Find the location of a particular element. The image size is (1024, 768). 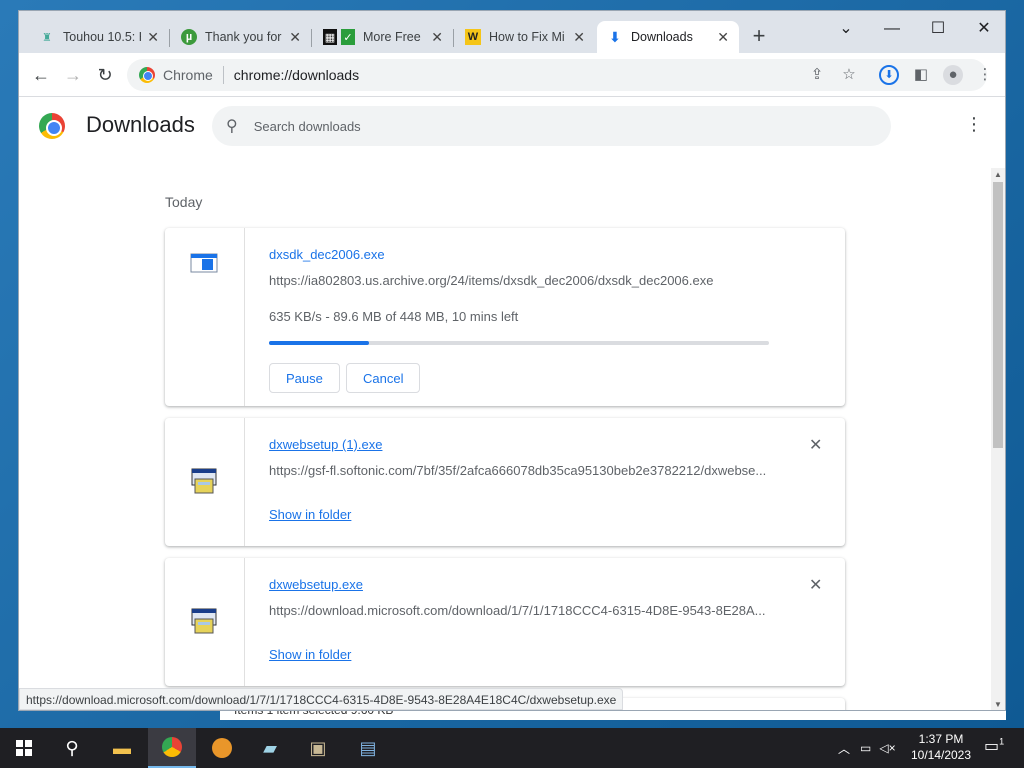

search-downloads-box: ⚲ is located at coordinates (551, 126).